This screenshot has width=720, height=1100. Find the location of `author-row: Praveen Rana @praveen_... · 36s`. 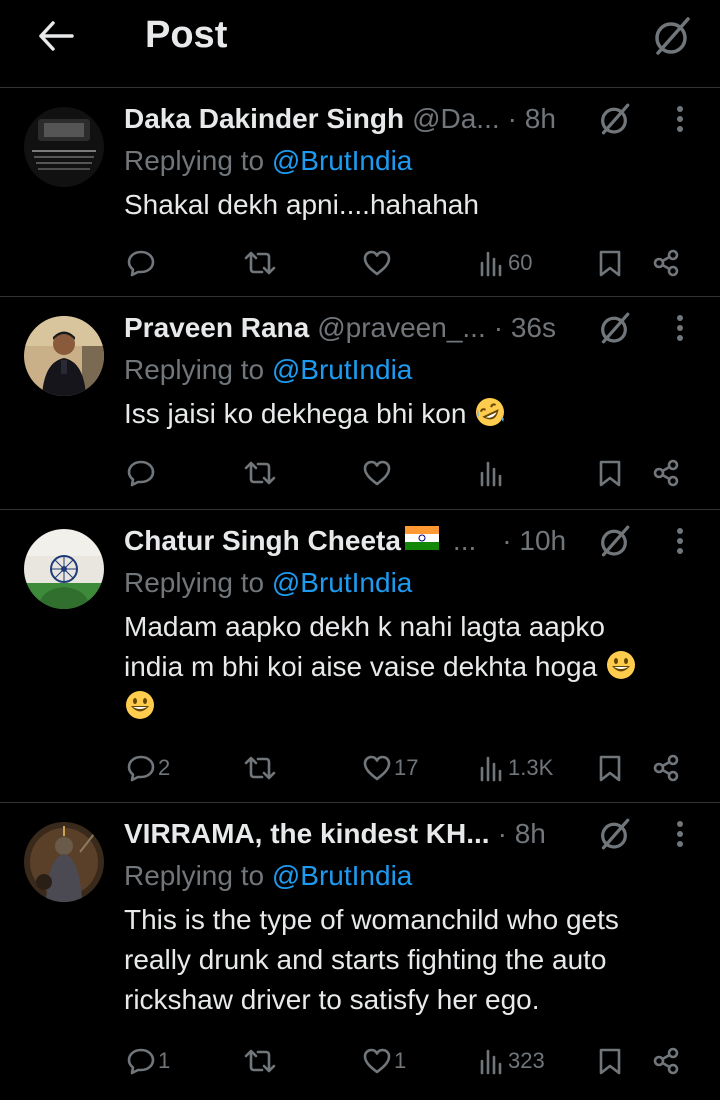

author-row: Praveen Rana @praveen_... · 36s is located at coordinates (354, 328).